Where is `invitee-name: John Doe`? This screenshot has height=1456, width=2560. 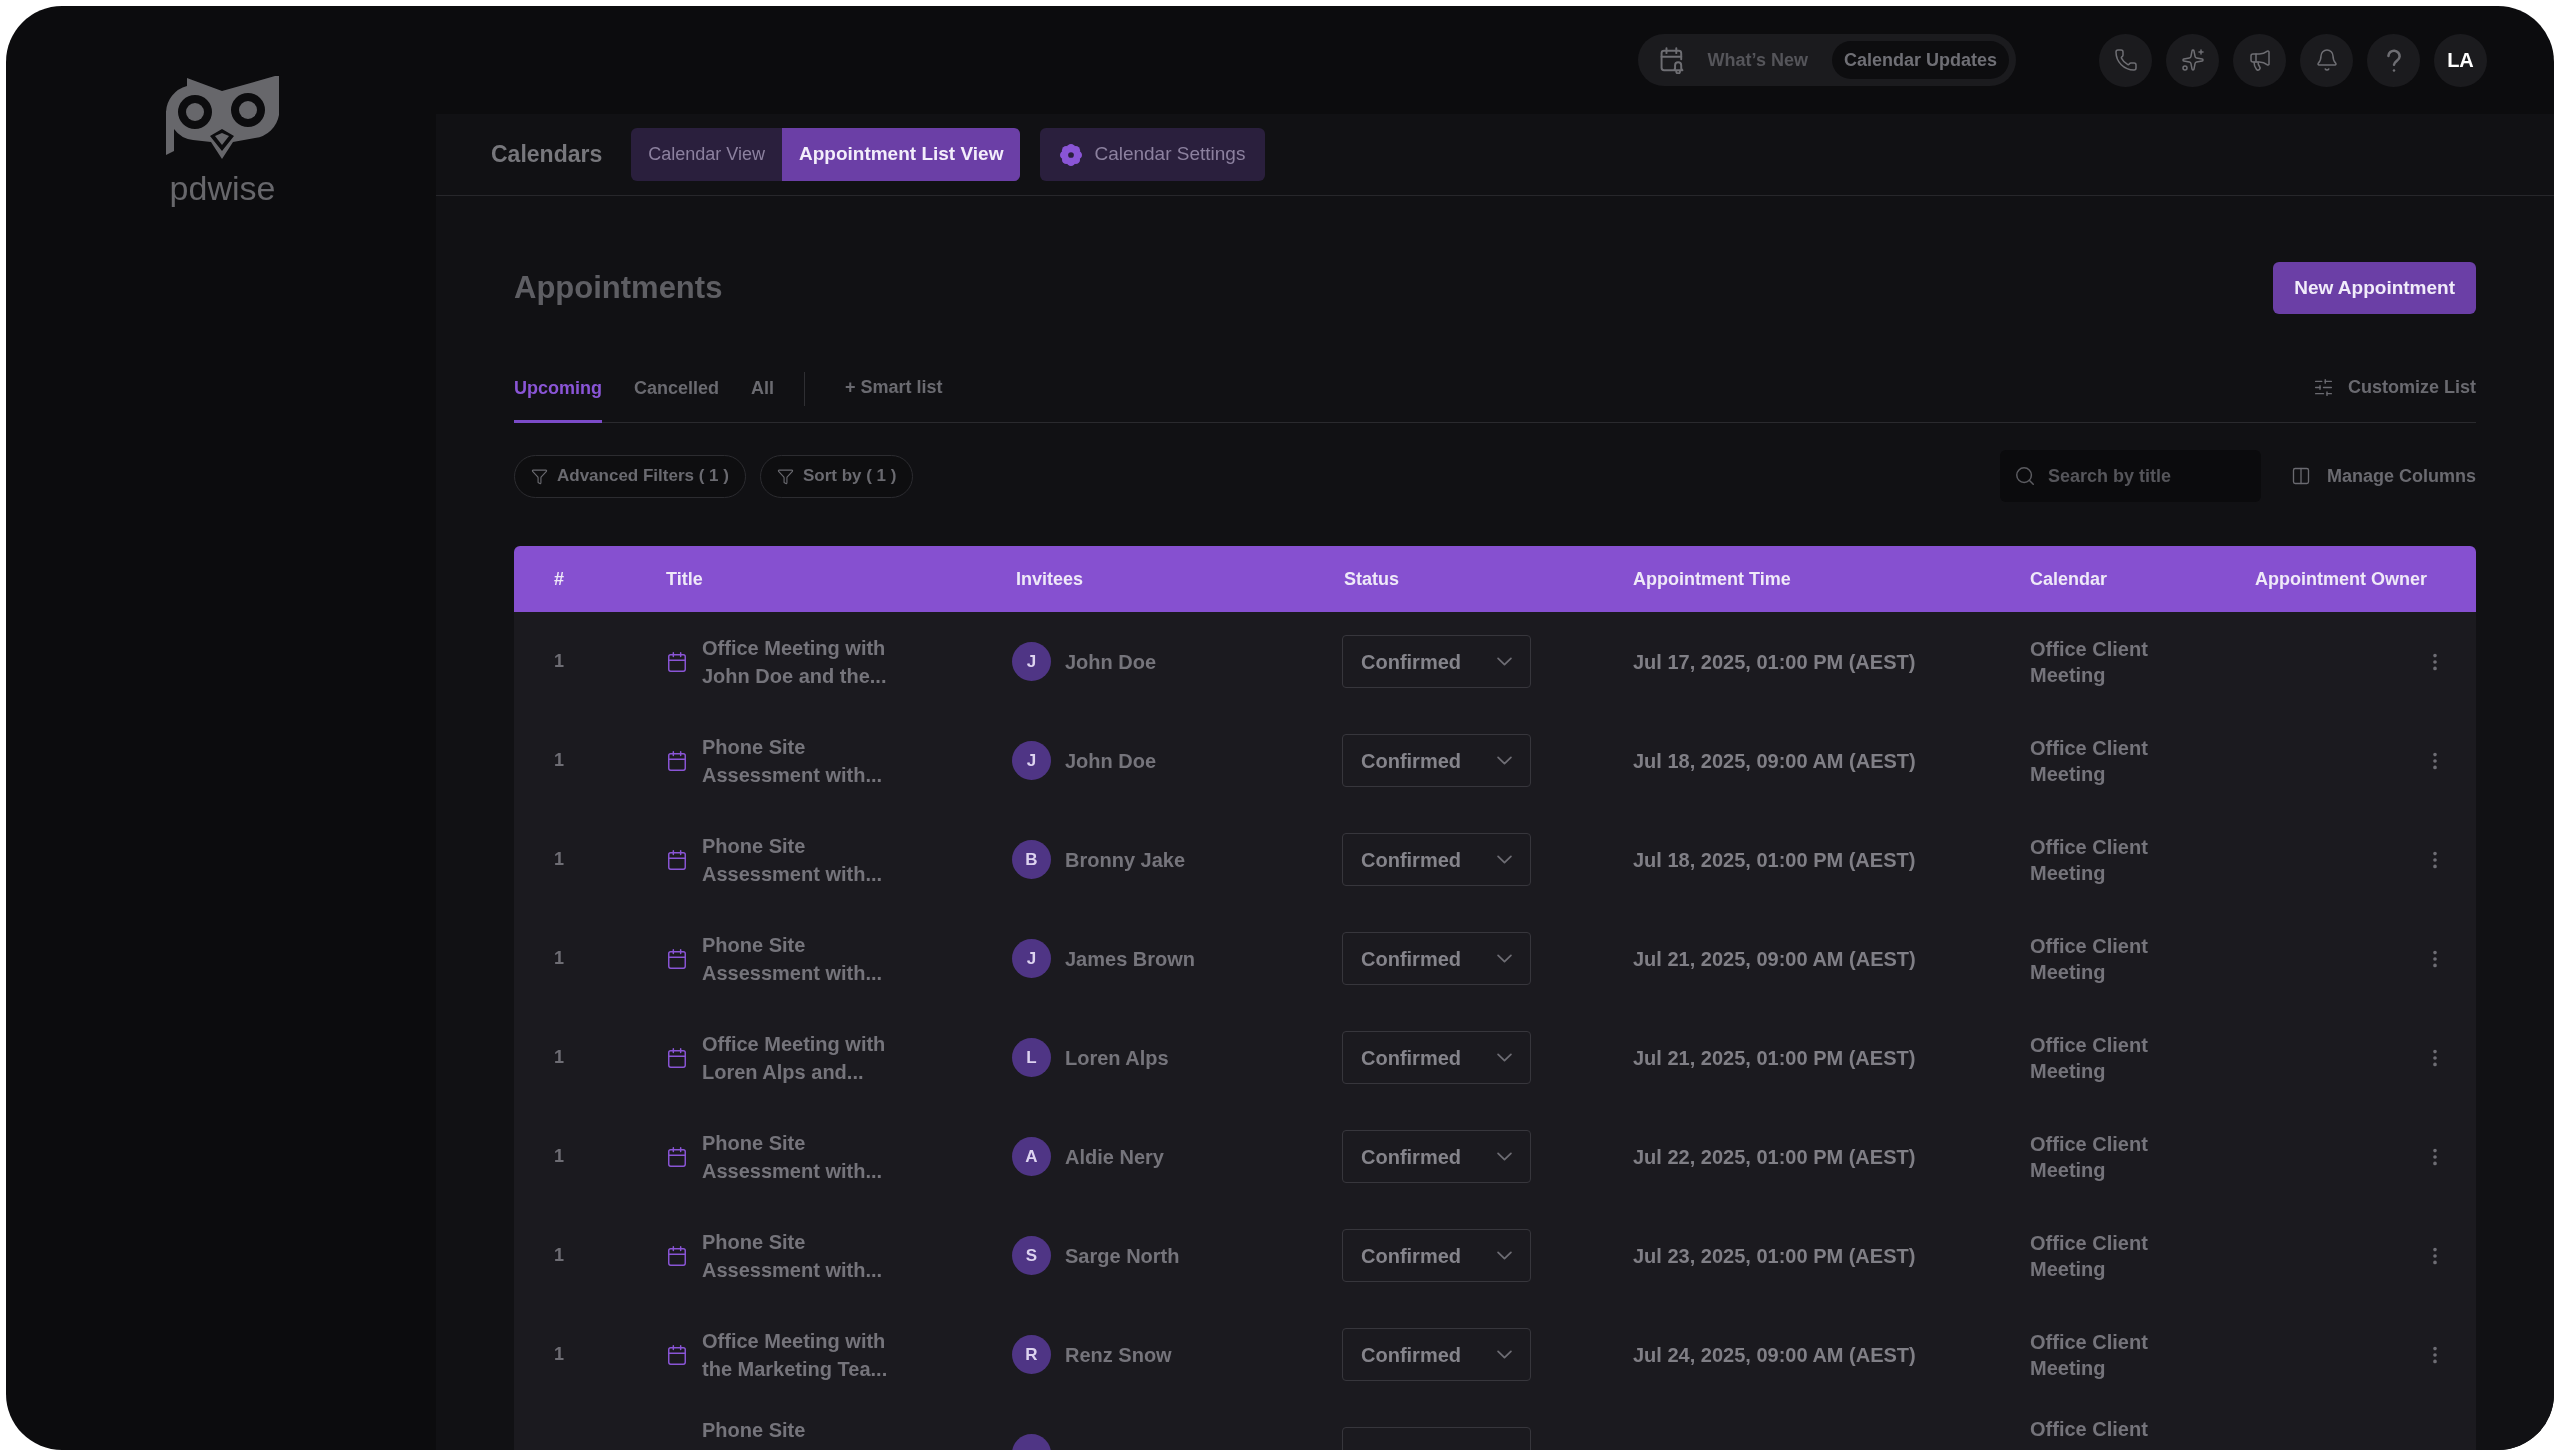 invitee-name: John Doe is located at coordinates (1111, 761).